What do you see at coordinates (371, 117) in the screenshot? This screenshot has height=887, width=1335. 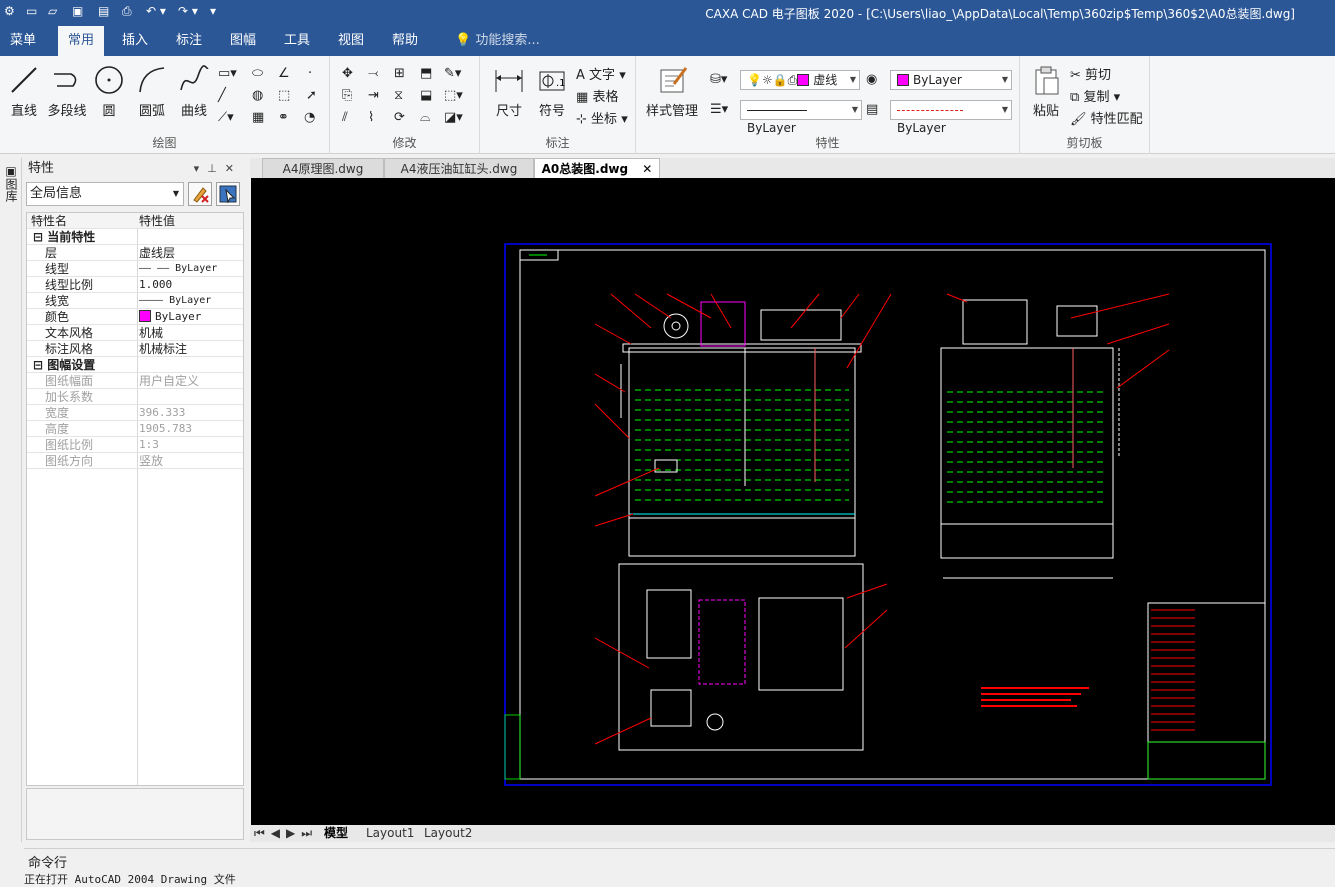 I see `break-icon: ⌇` at bounding box center [371, 117].